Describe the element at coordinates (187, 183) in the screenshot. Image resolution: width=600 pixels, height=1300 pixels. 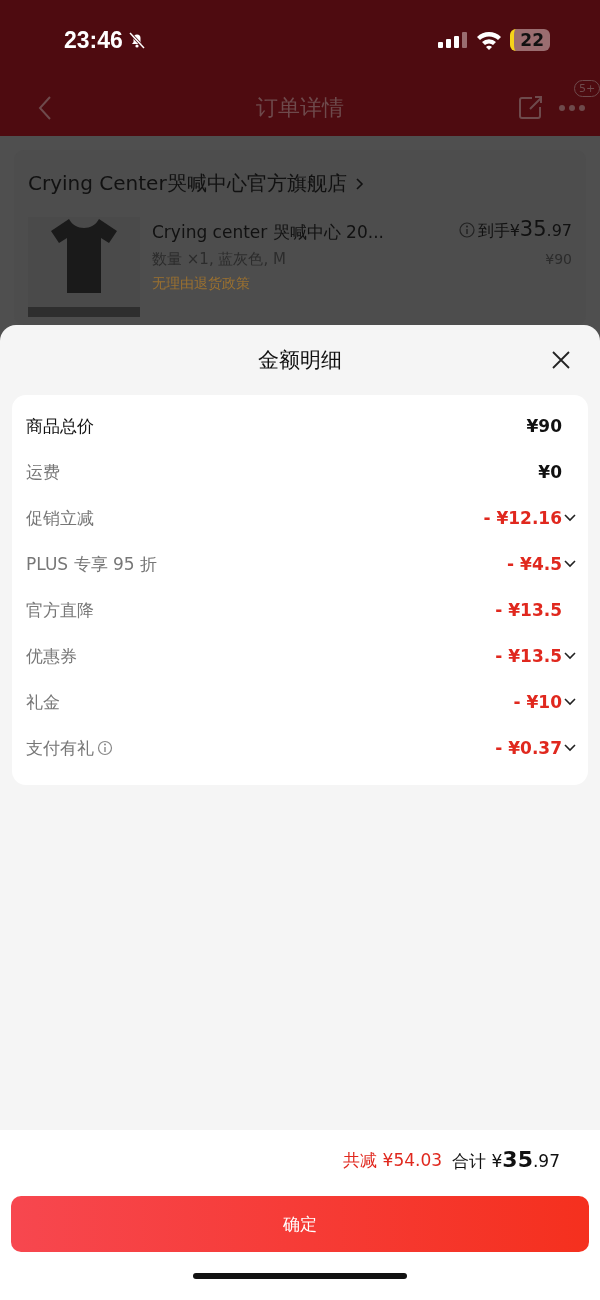
I see `store-name: Crying Center哭喊中心官方旗舰店` at that location.